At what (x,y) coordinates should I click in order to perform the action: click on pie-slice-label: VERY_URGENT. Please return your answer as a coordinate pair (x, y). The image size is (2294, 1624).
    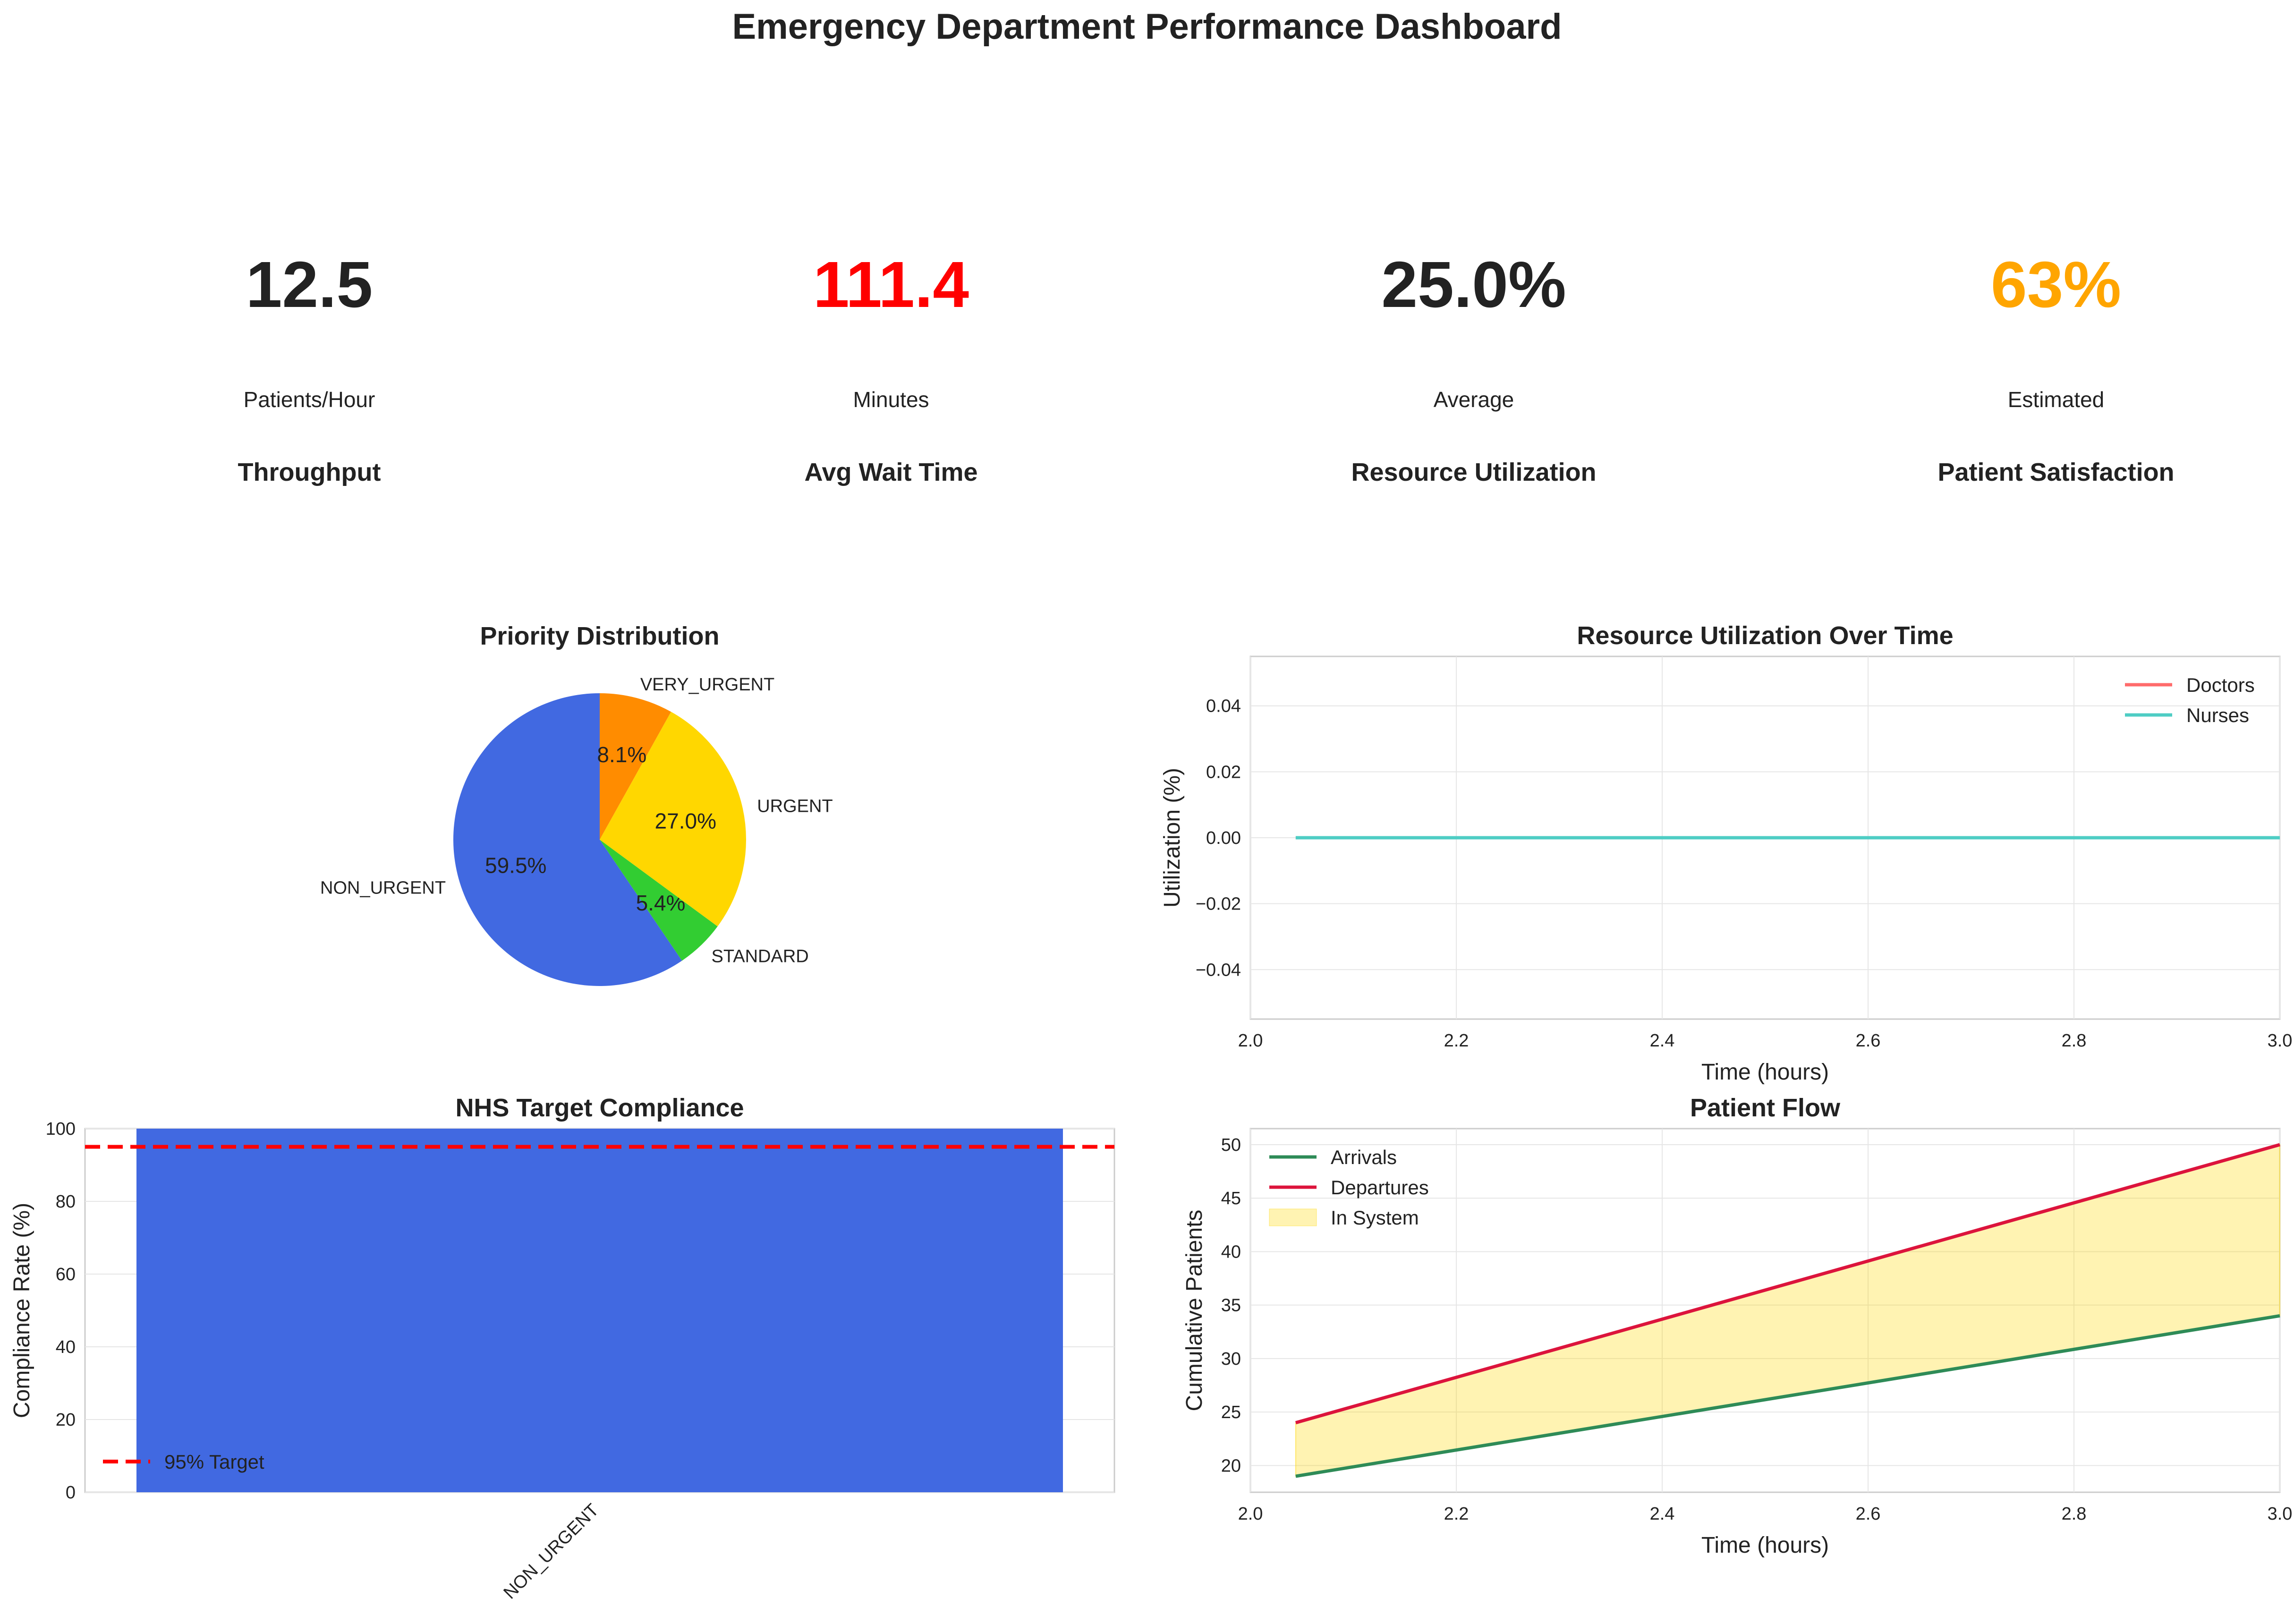
    Looking at the image, I should click on (707, 685).